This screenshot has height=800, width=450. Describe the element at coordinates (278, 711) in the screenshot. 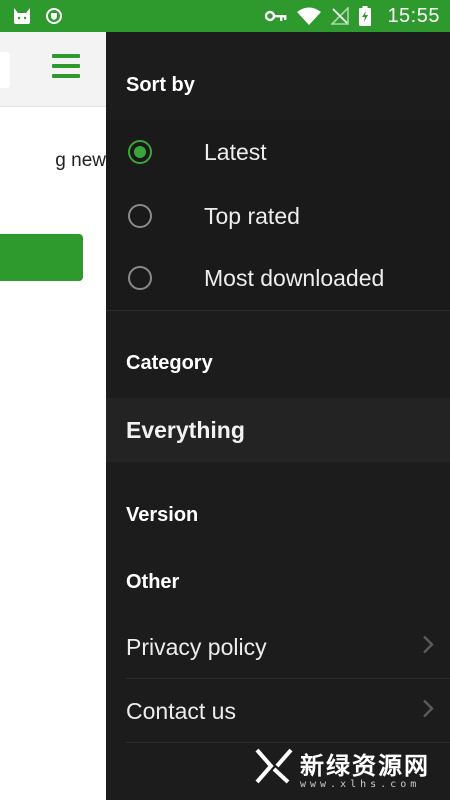

I see `contact-us-link: Contact us` at that location.